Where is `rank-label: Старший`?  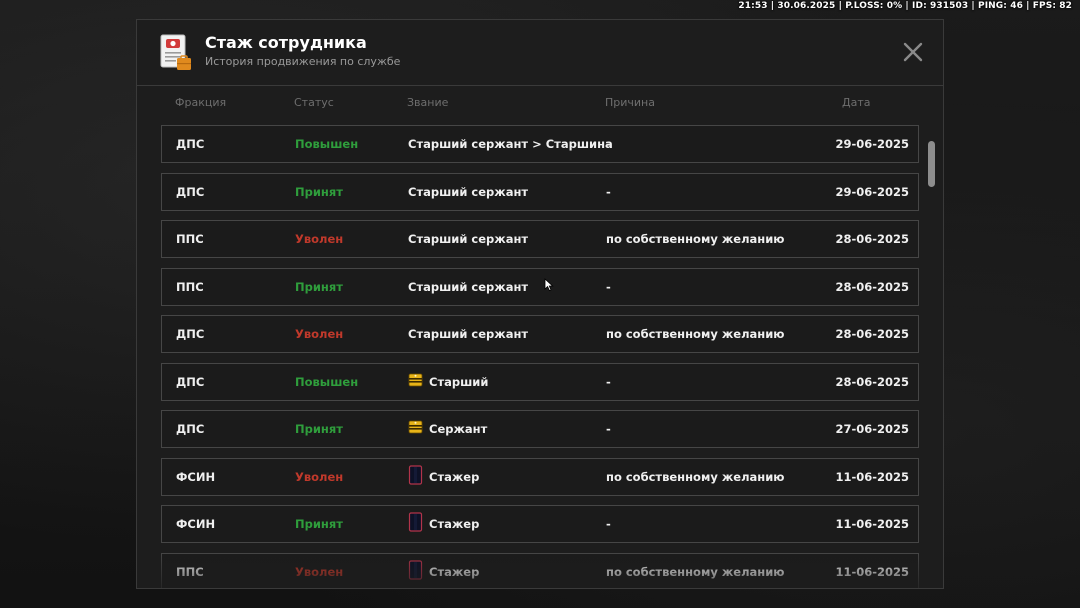
rank-label: Старший is located at coordinates (459, 381).